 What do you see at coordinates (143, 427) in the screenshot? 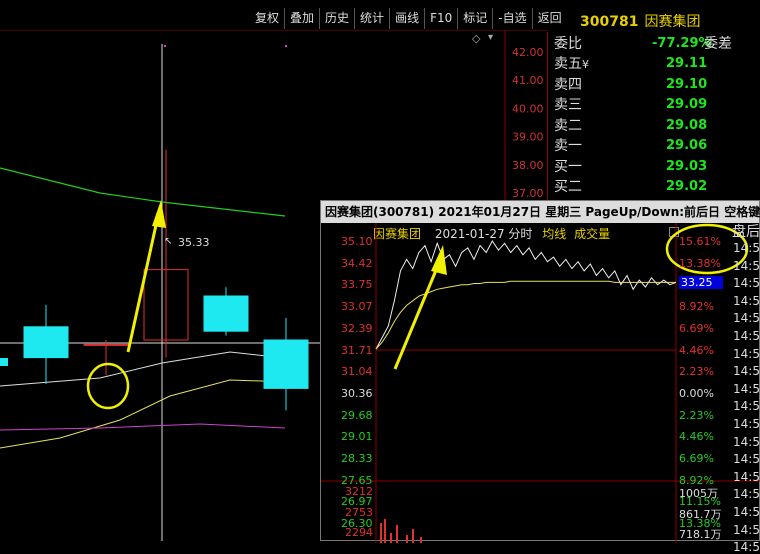
I see `ma-magenta-line` at bounding box center [143, 427].